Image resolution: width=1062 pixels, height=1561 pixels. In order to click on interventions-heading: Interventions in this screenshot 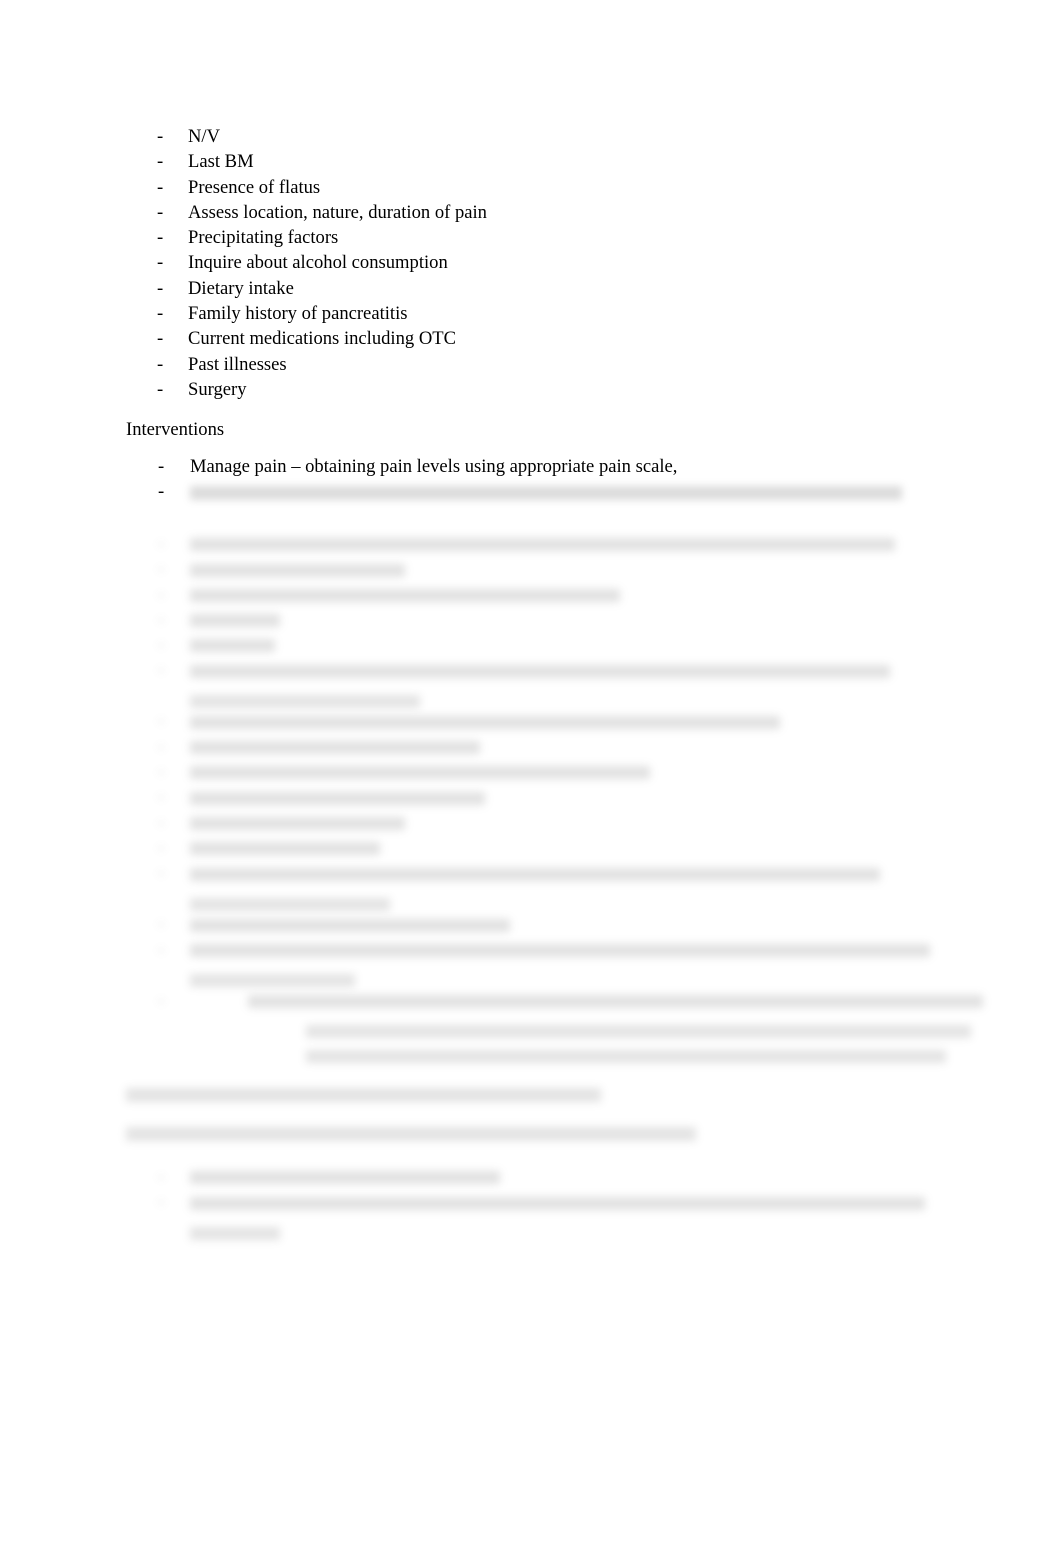, I will do `click(175, 429)`.